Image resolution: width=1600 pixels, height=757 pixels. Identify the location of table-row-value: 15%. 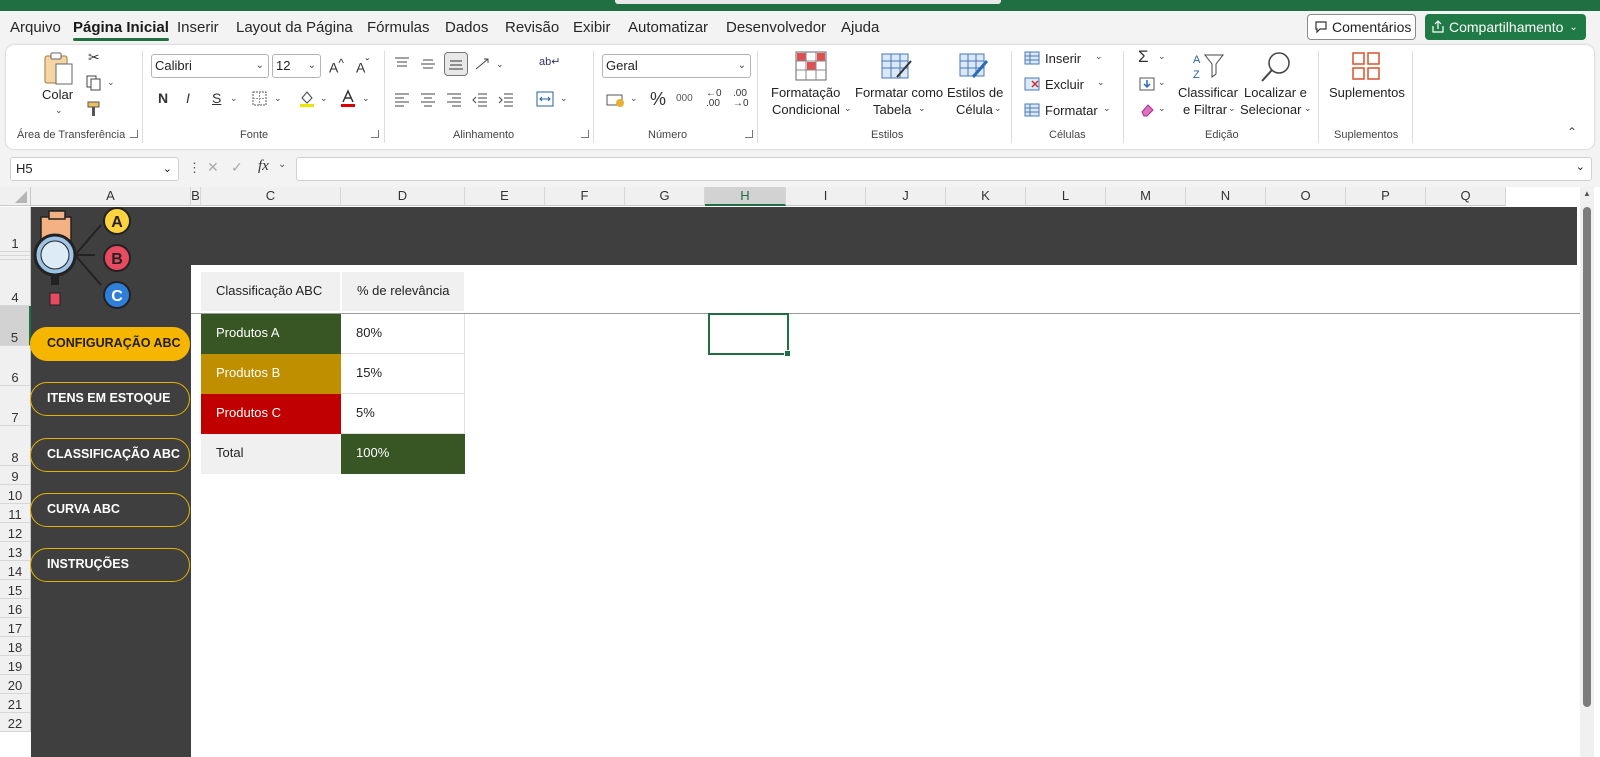
(403, 374).